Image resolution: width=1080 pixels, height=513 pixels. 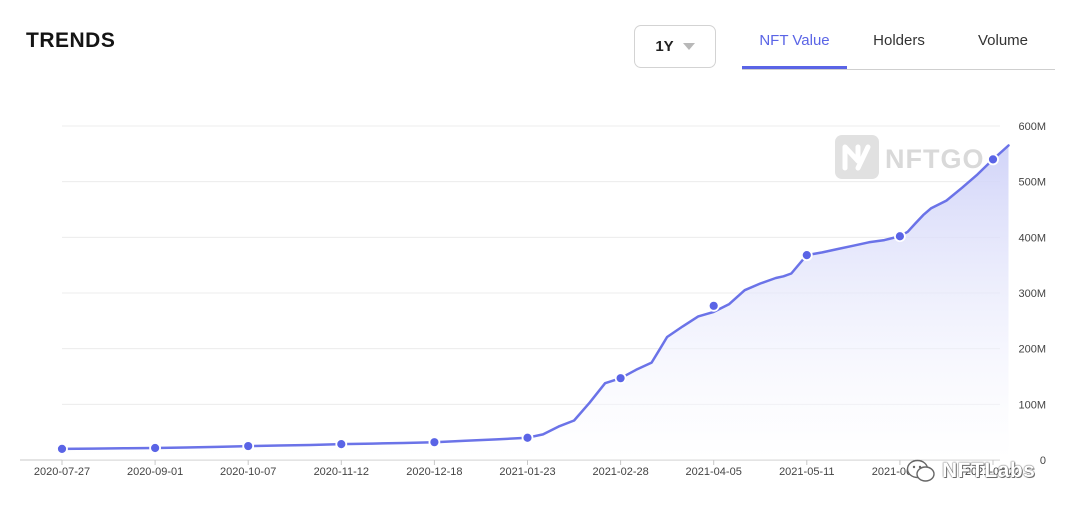 What do you see at coordinates (527, 472) in the screenshot?
I see `x-tick-label: 2021-01-23` at bounding box center [527, 472].